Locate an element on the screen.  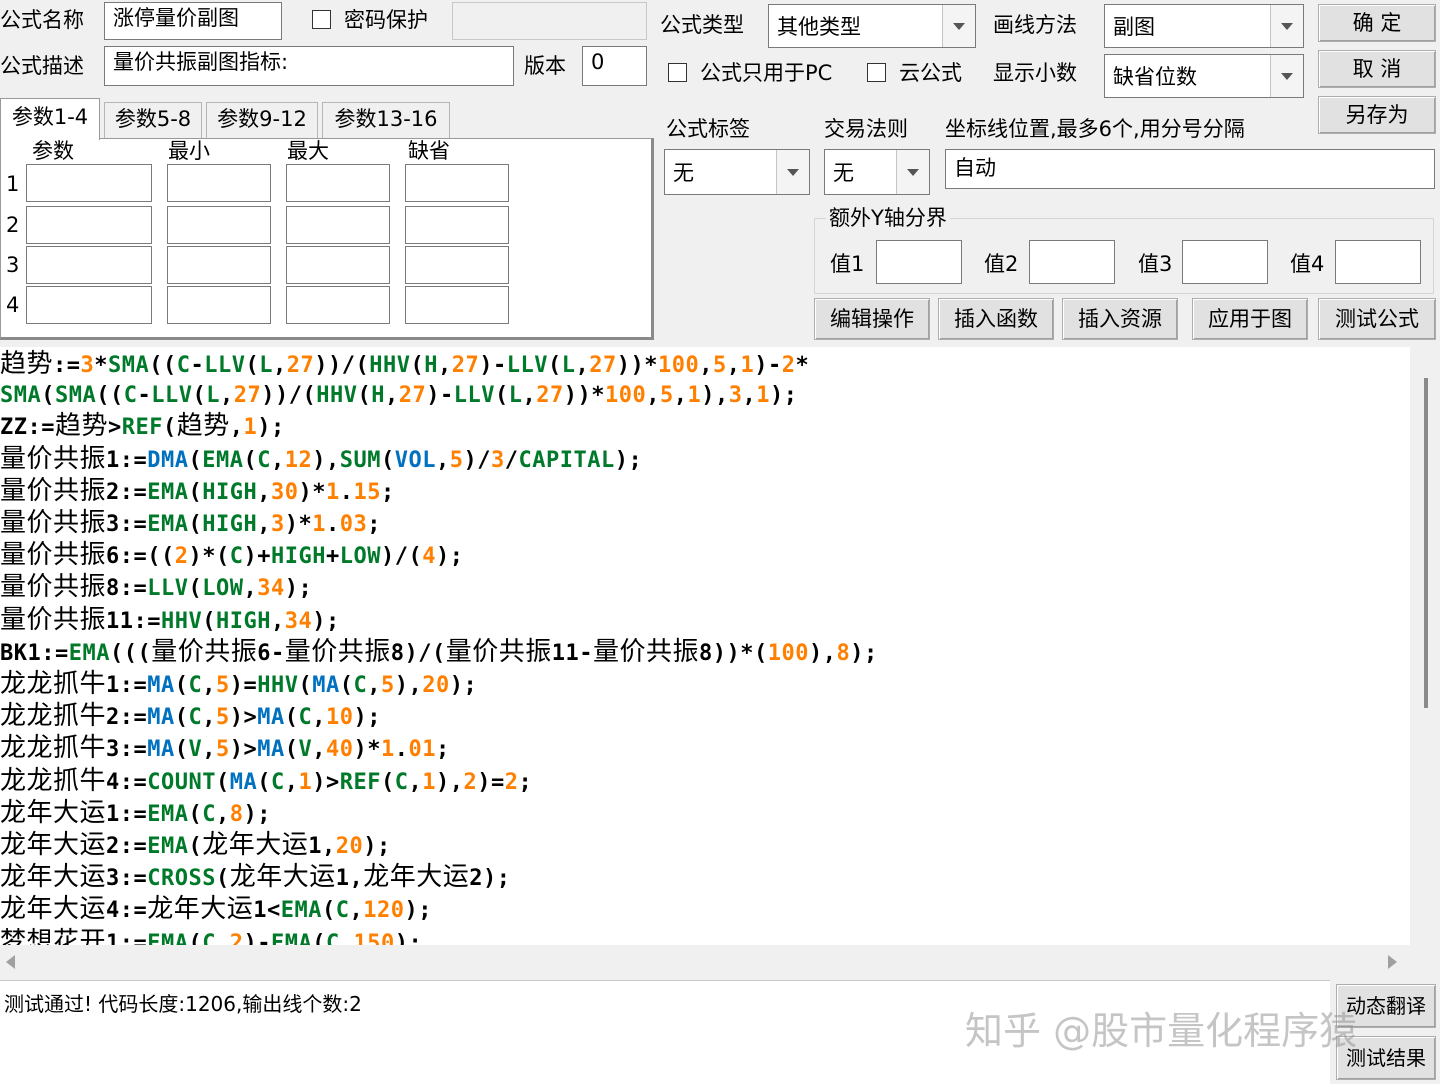
yaxis-v3-input is located at coordinates (1225, 262).